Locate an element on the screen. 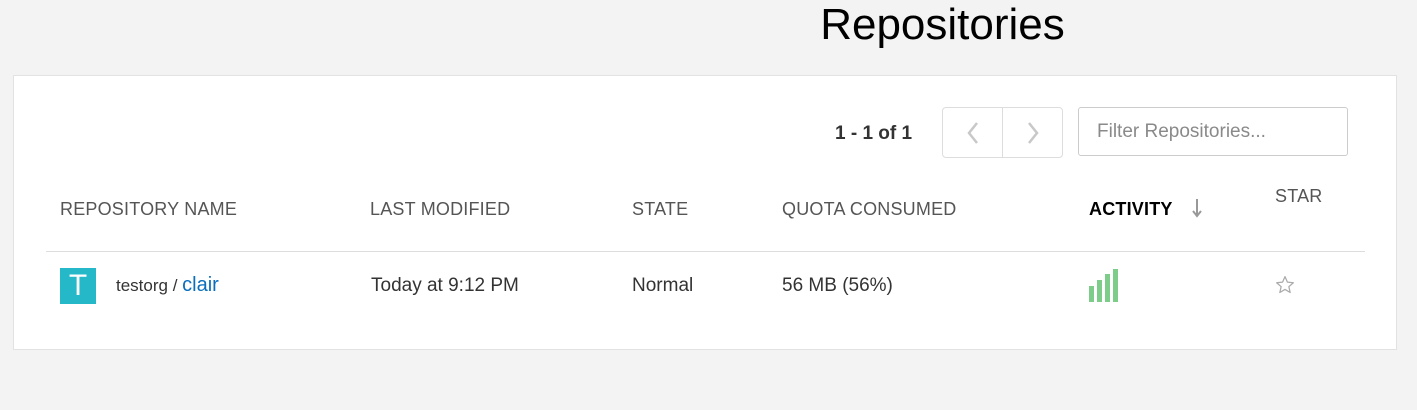 Image resolution: width=1417 pixels, height=410 pixels. pagination-summary: 1 - 1 of 1 is located at coordinates (874, 133).